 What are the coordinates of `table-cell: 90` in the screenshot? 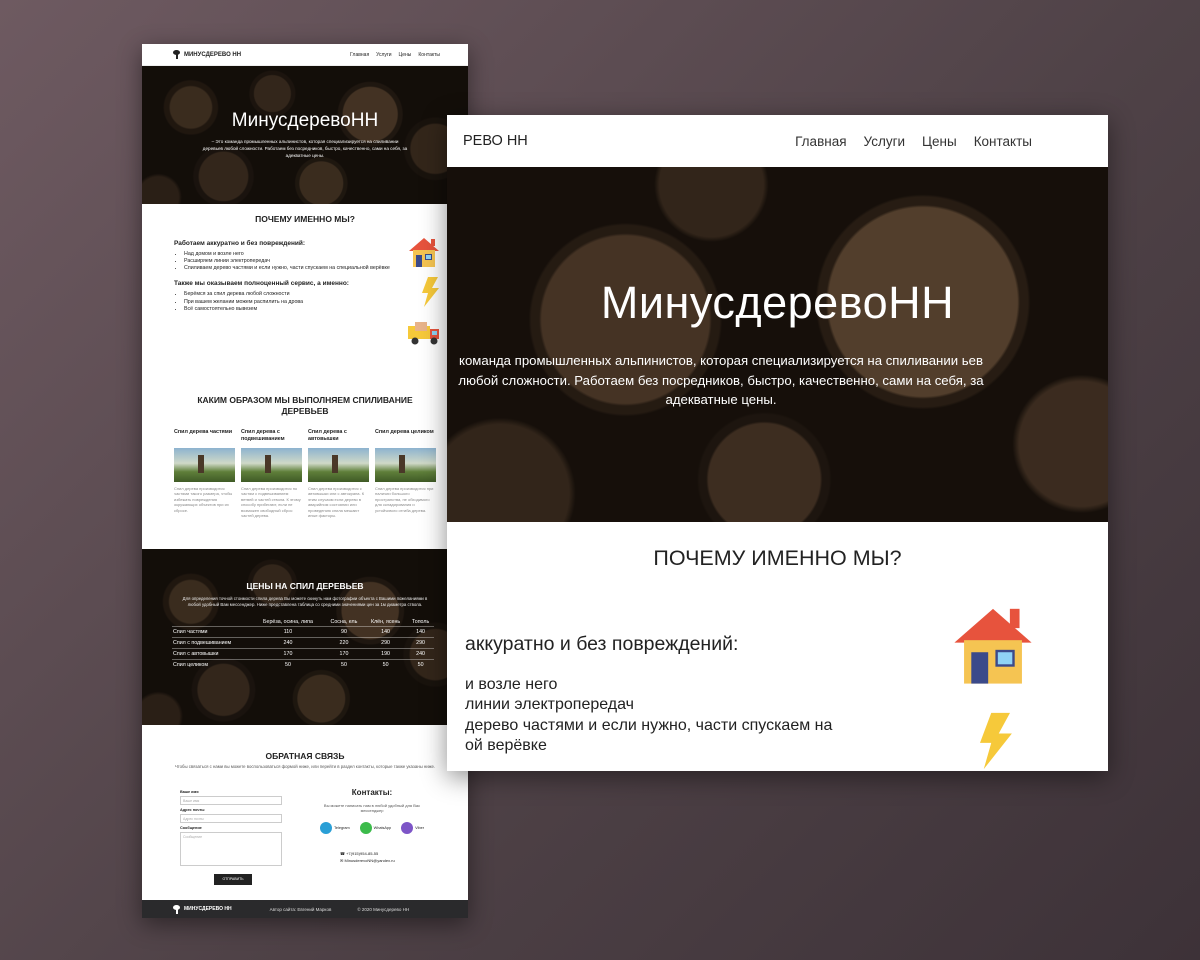 It's located at (343, 632).